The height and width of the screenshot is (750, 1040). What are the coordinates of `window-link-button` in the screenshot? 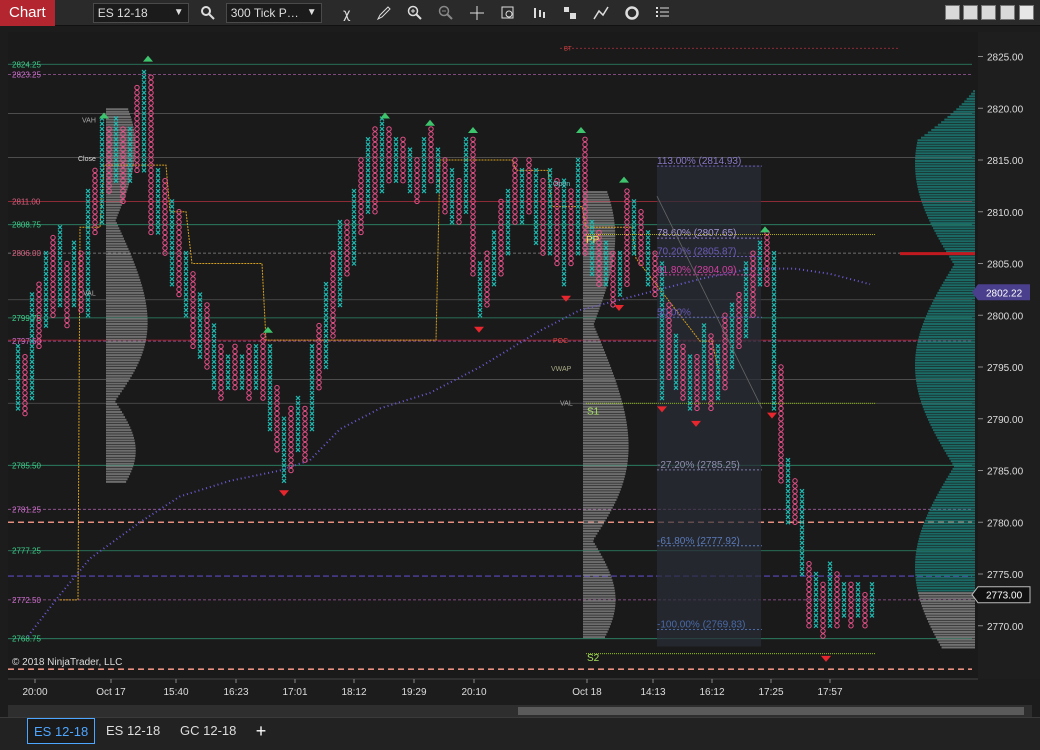 It's located at (970, 12).